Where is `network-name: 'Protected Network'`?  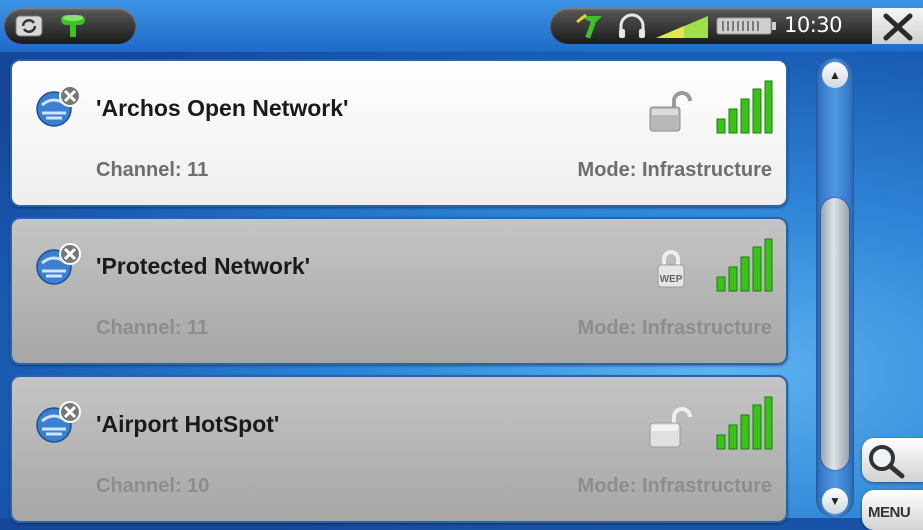 network-name: 'Protected Network' is located at coordinates (203, 266).